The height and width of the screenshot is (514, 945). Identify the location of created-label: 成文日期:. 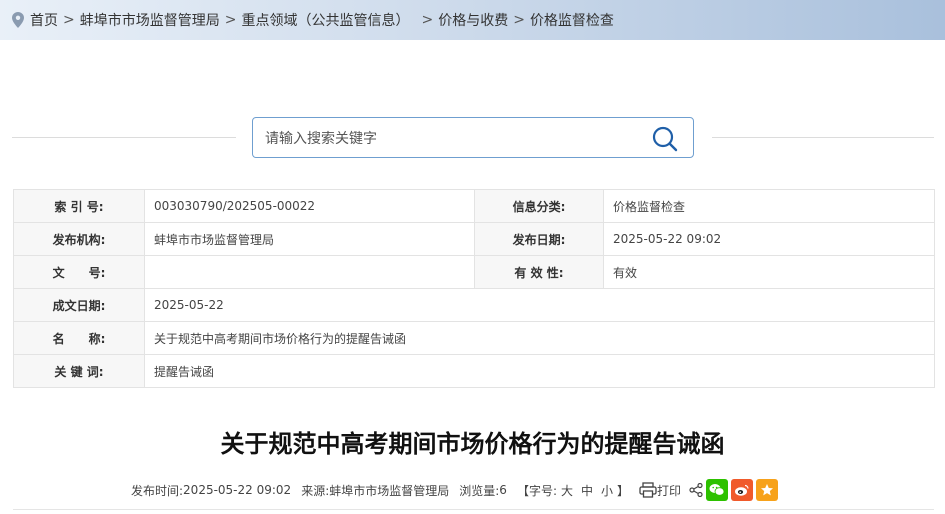
(79, 305).